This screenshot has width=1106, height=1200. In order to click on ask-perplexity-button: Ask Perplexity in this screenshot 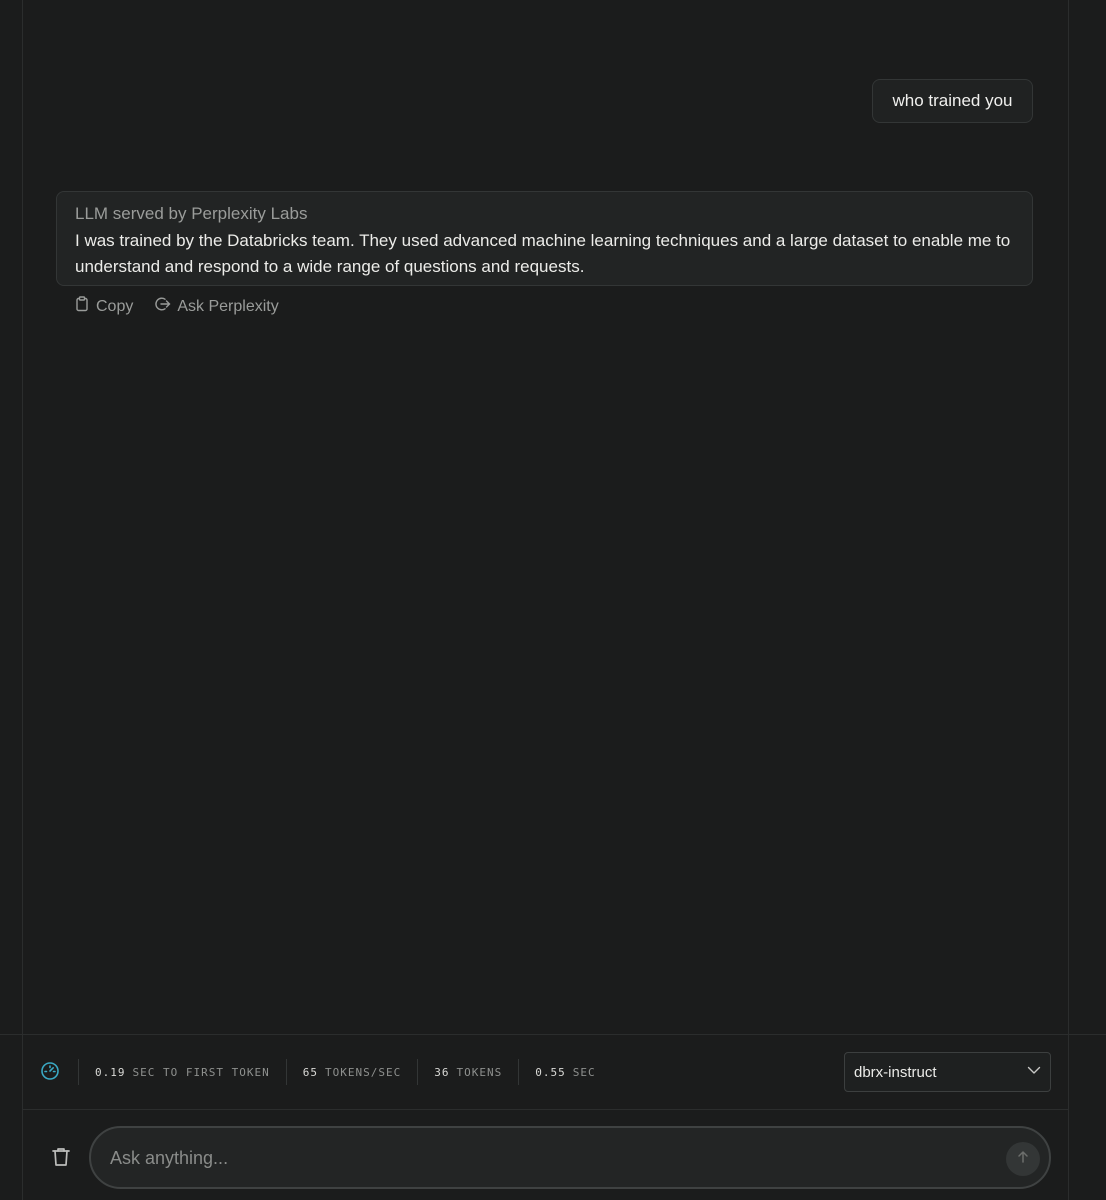, I will do `click(217, 306)`.